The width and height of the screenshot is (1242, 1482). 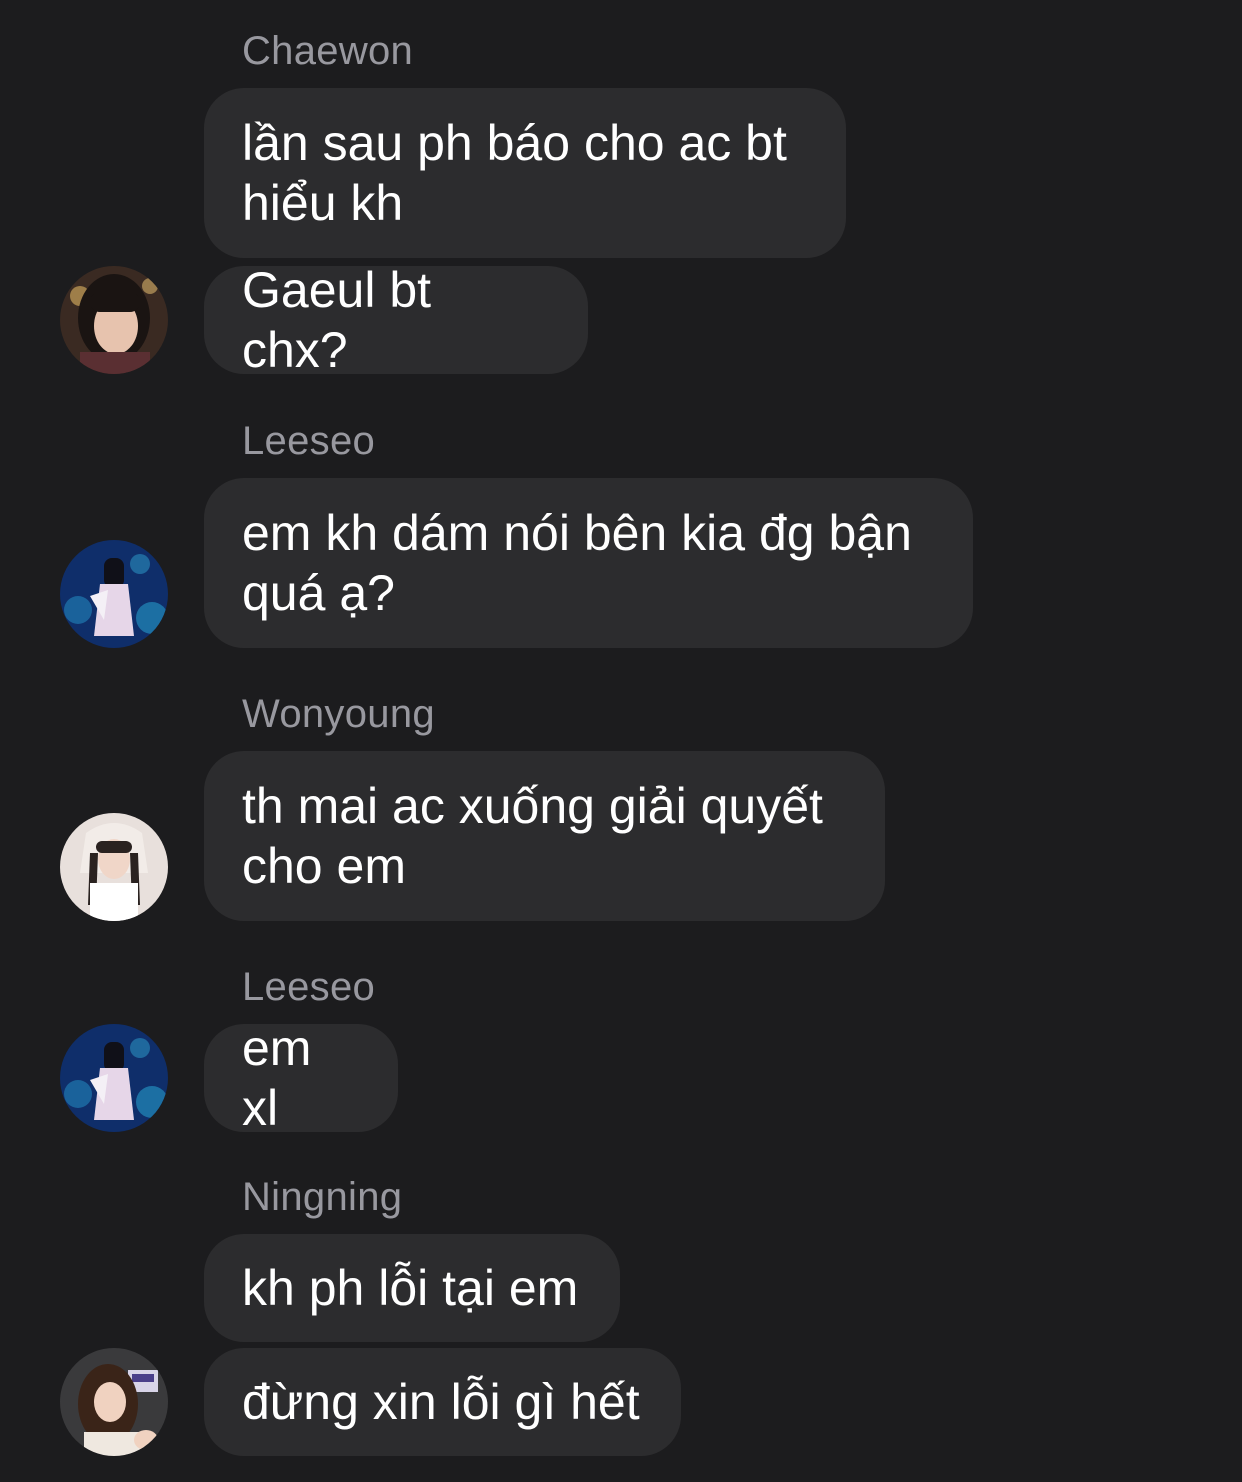 What do you see at coordinates (277, 1078) in the screenshot?
I see `message-text: em xl` at bounding box center [277, 1078].